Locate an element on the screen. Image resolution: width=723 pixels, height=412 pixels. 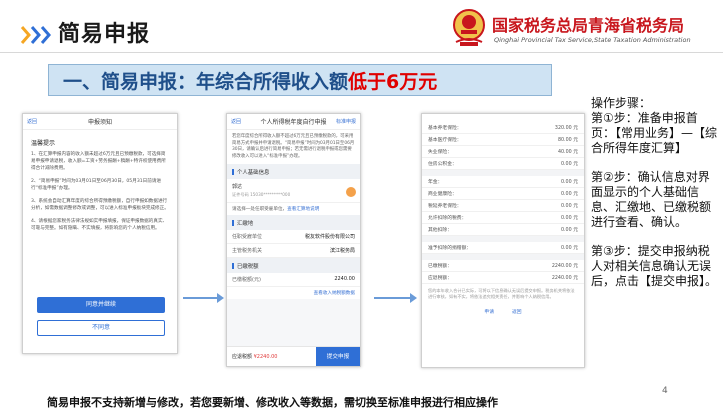
row-label: 已缴税额： is located at coordinates (440, 266).